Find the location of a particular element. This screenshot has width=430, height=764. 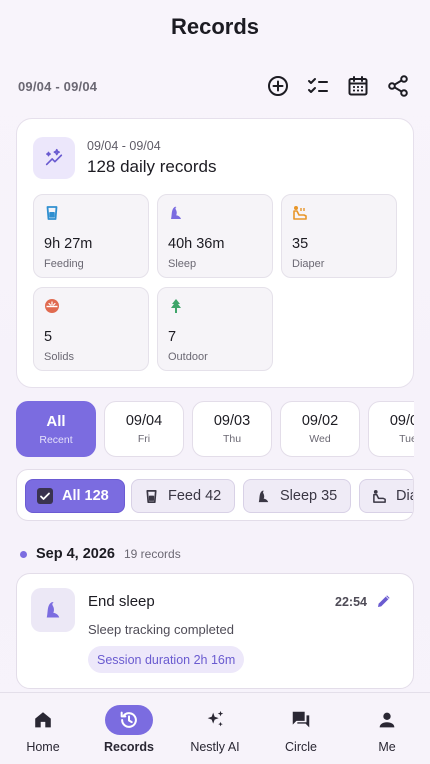

toolbar is located at coordinates (338, 86).